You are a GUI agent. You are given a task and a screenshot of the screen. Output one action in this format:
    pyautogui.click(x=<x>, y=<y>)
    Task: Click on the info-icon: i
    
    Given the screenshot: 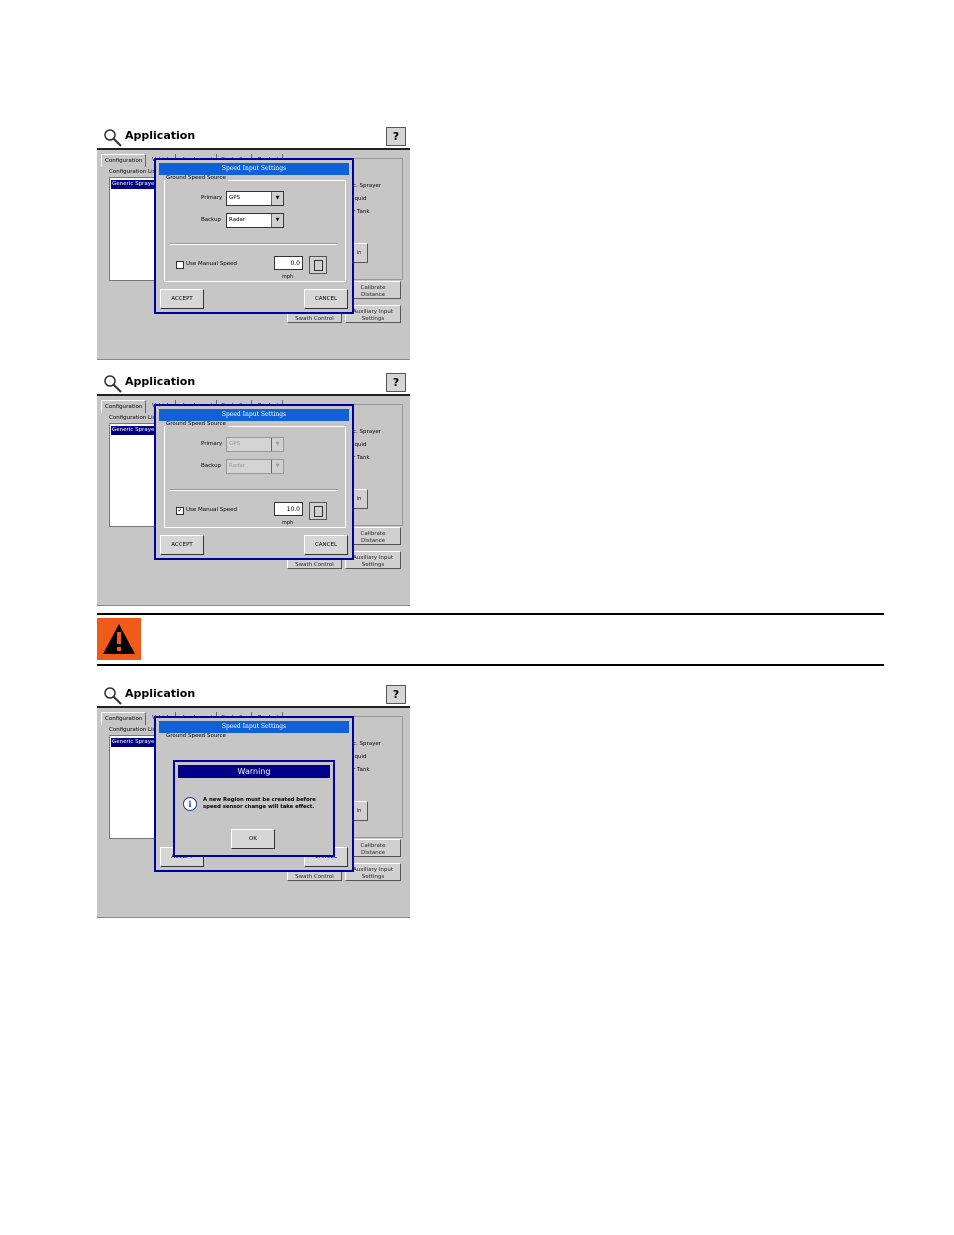 What is the action you would take?
    pyautogui.click(x=190, y=804)
    